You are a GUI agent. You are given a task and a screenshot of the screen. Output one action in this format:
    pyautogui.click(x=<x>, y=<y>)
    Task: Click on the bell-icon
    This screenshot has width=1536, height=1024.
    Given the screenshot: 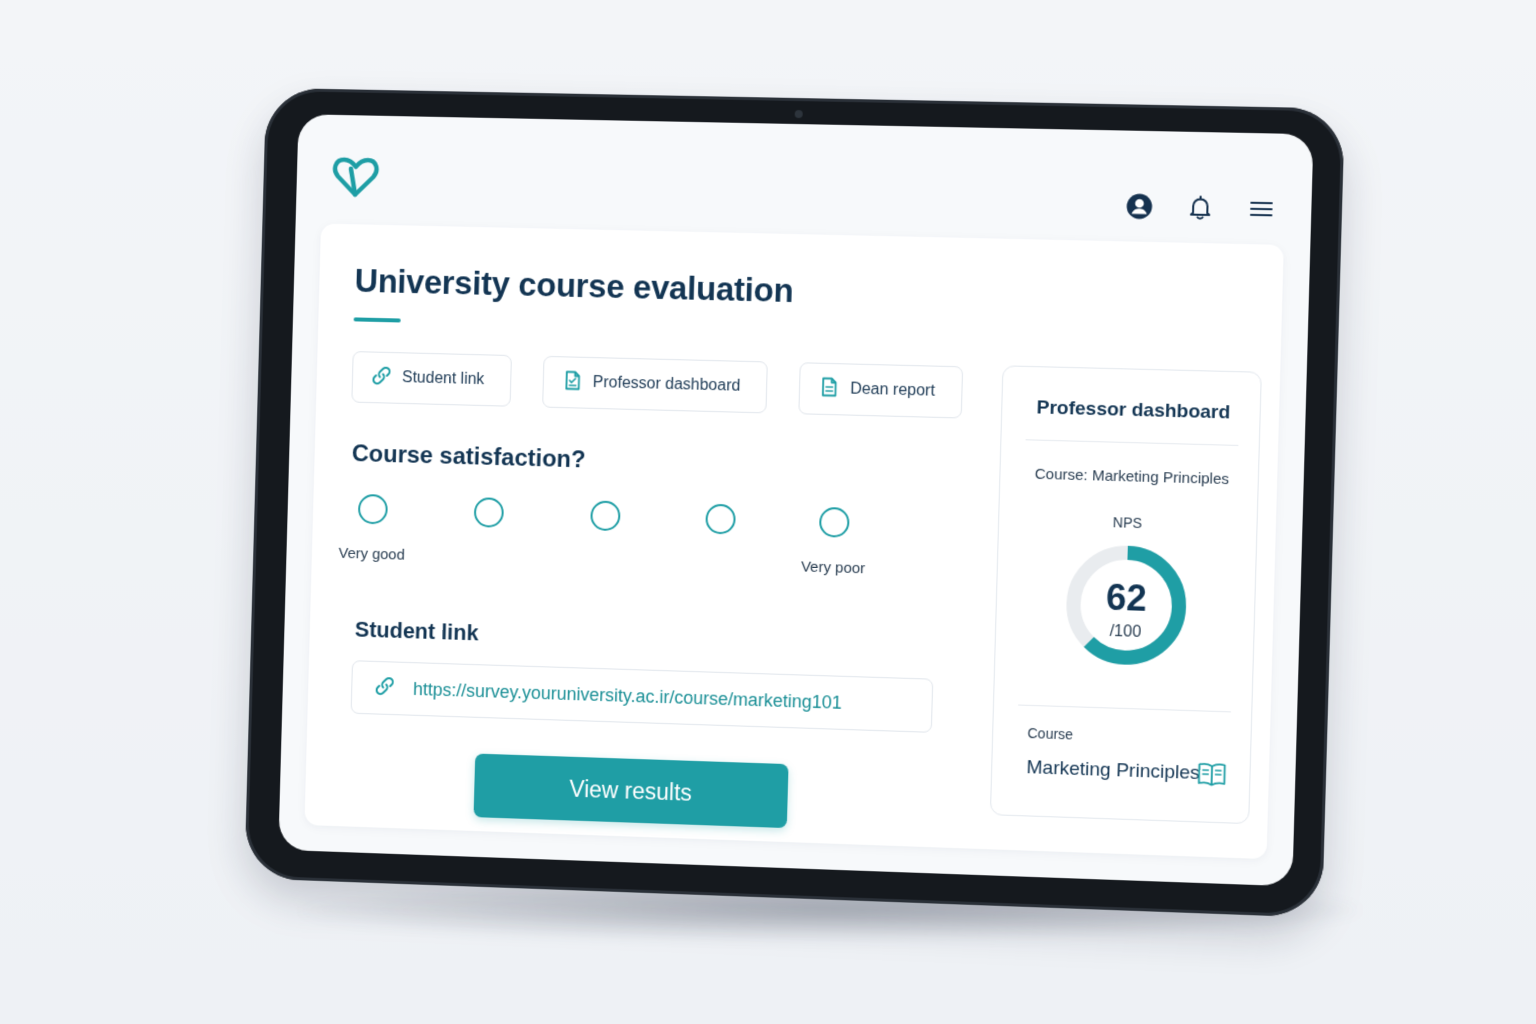 What is the action you would take?
    pyautogui.click(x=1200, y=207)
    